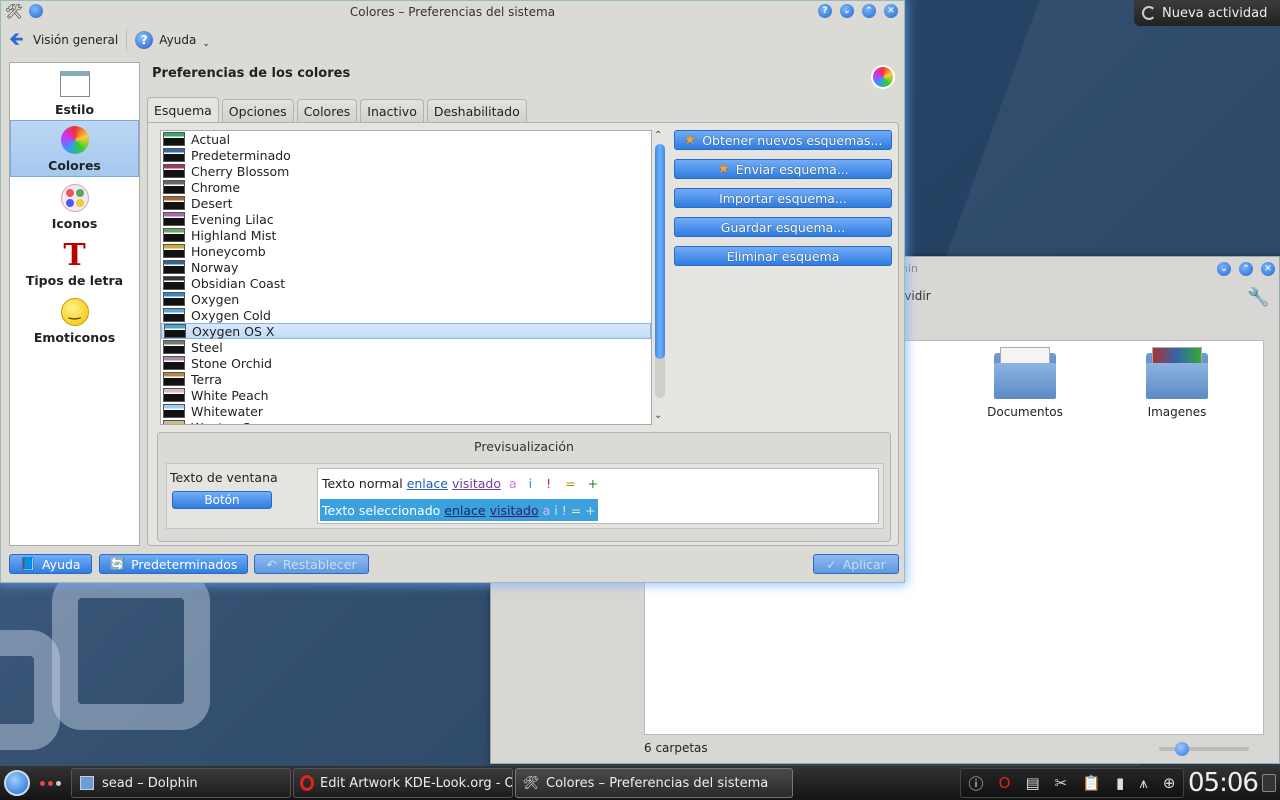 Image resolution: width=1280 pixels, height=800 pixels. I want to click on scheme-item: Predeterminado, so click(406, 155).